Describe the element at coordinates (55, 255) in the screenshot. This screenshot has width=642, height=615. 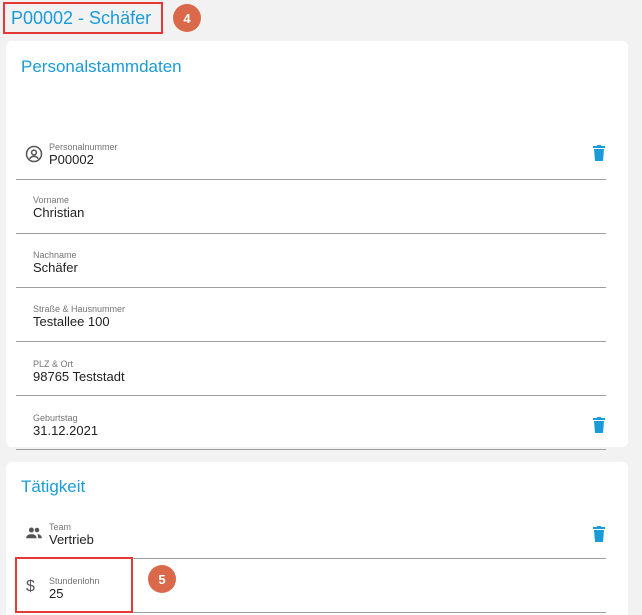
I see `nachname-label: Nachname` at that location.